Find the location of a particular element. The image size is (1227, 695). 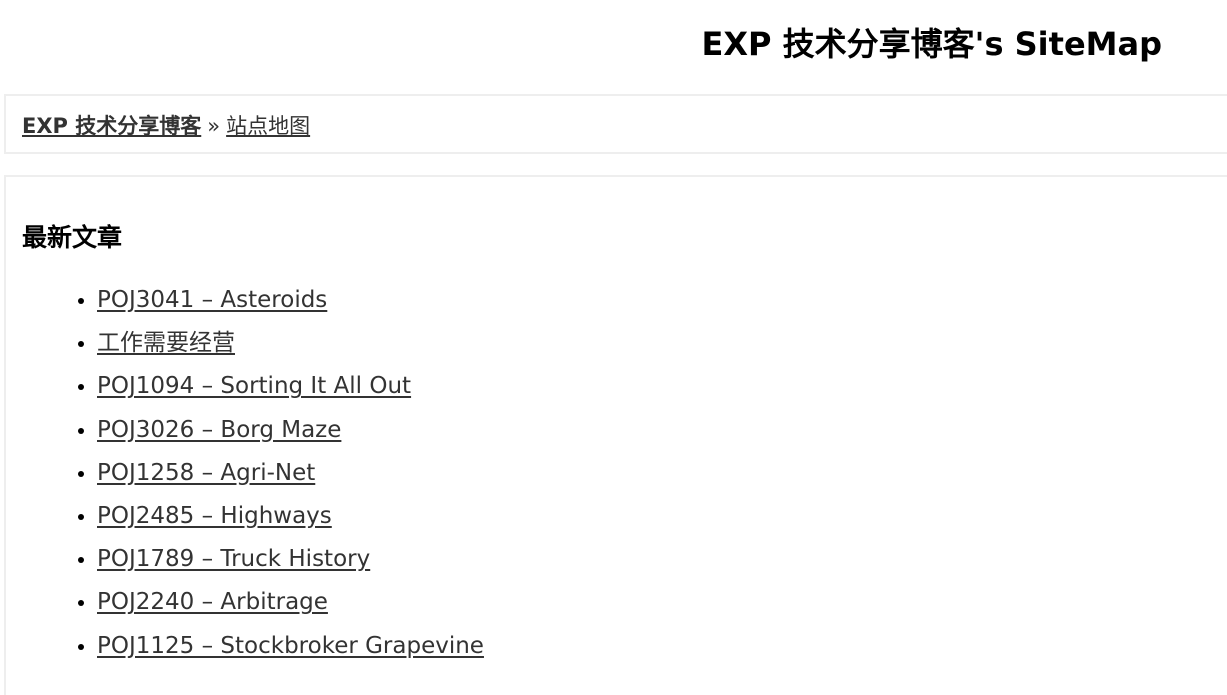

page-title: EXP 技术分享博客's SiteMap is located at coordinates (931, 44).